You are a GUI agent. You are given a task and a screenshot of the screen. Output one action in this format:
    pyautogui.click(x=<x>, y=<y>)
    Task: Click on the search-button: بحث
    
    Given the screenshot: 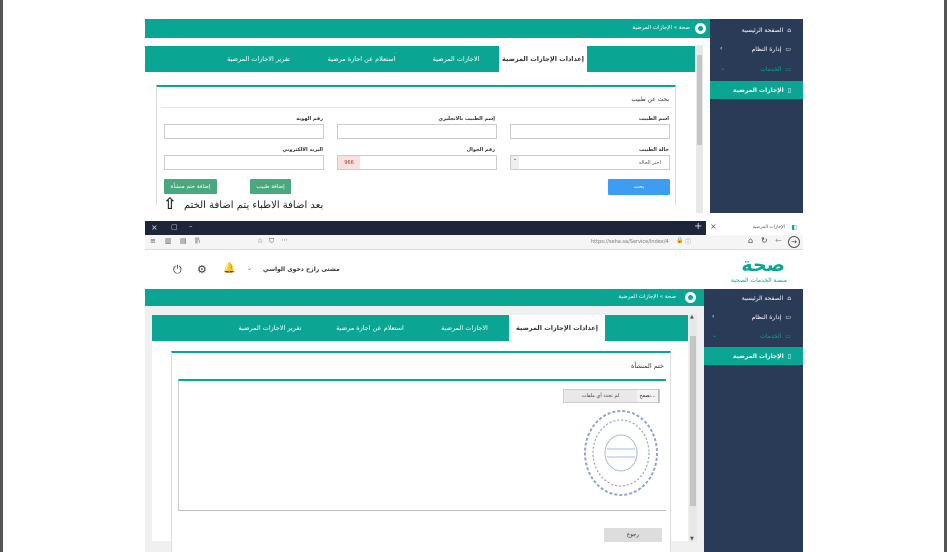 What is the action you would take?
    pyautogui.click(x=639, y=187)
    